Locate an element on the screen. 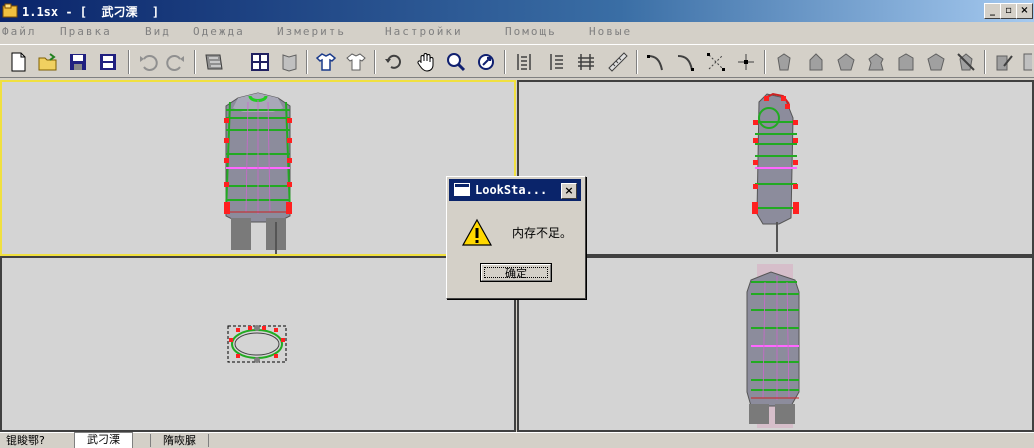 The height and width of the screenshot is (448, 1034). menu-new: Новые is located at coordinates (610, 31).